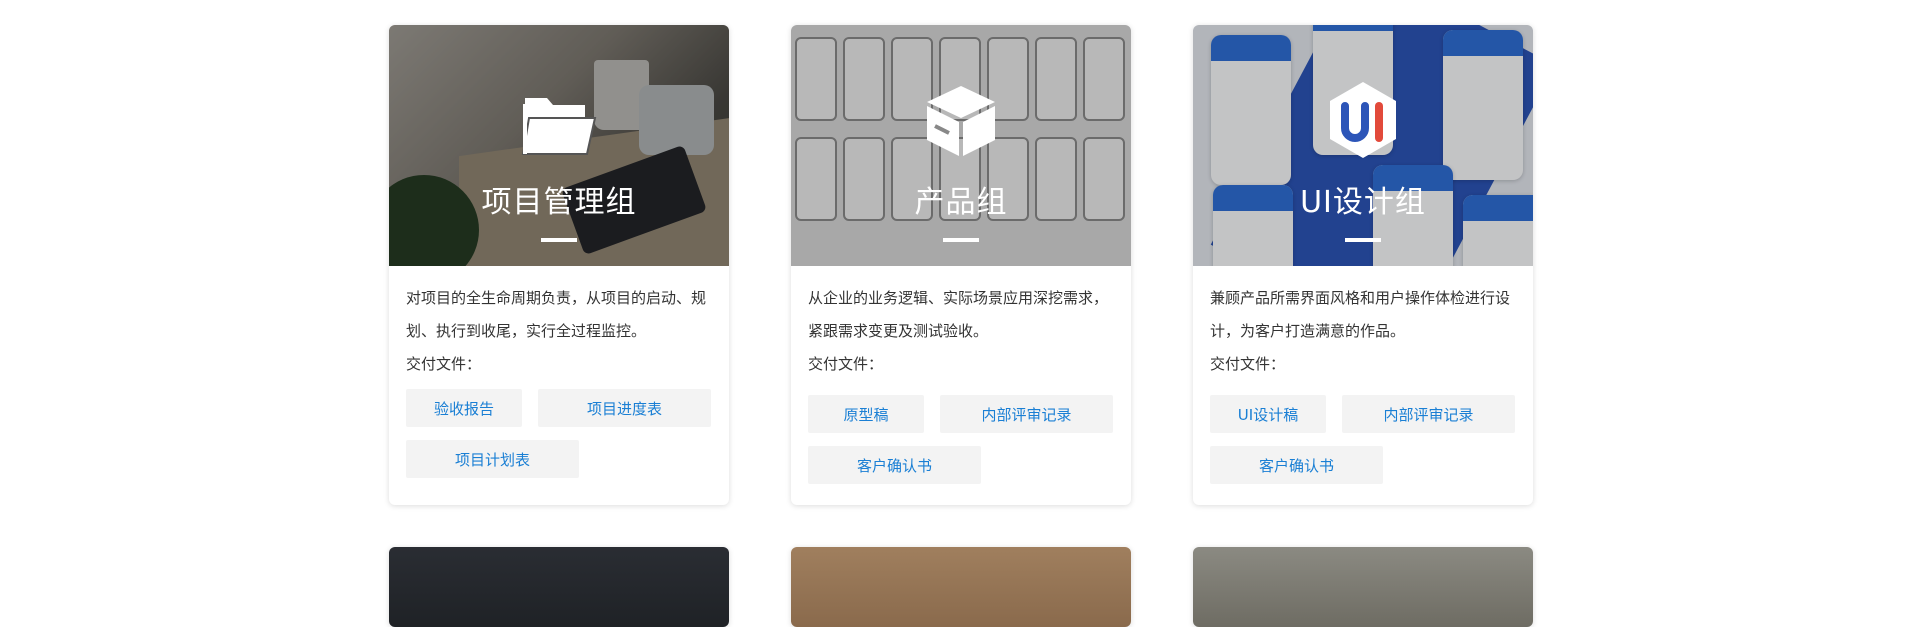 This screenshot has height=627, width=1920. I want to click on hero-background-desk-photo, so click(961, 587).